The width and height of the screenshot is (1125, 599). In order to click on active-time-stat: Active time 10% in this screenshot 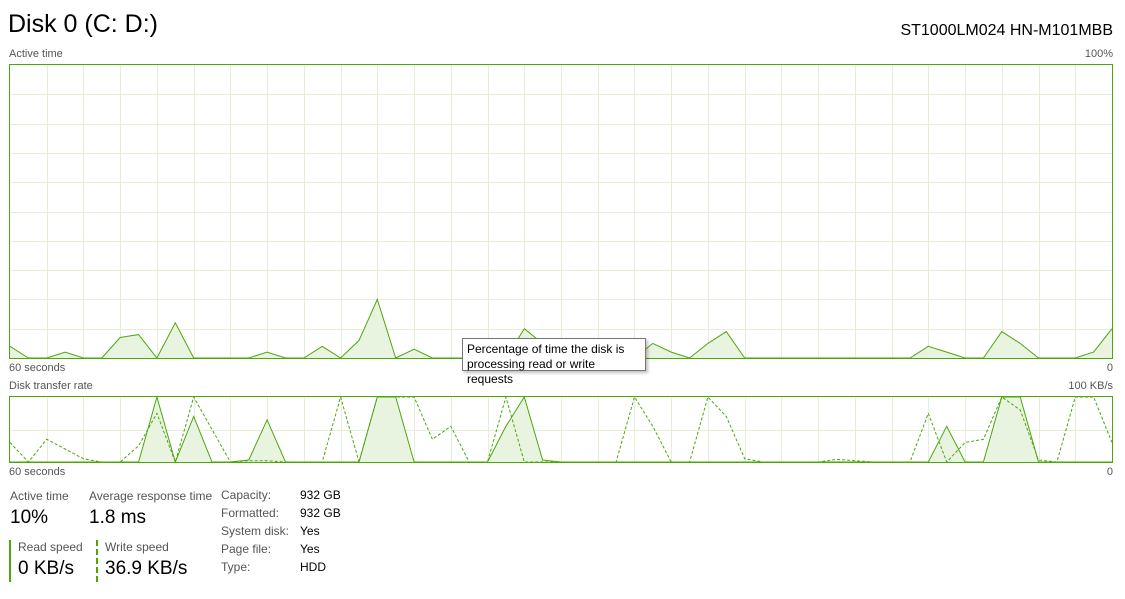, I will do `click(39, 509)`.